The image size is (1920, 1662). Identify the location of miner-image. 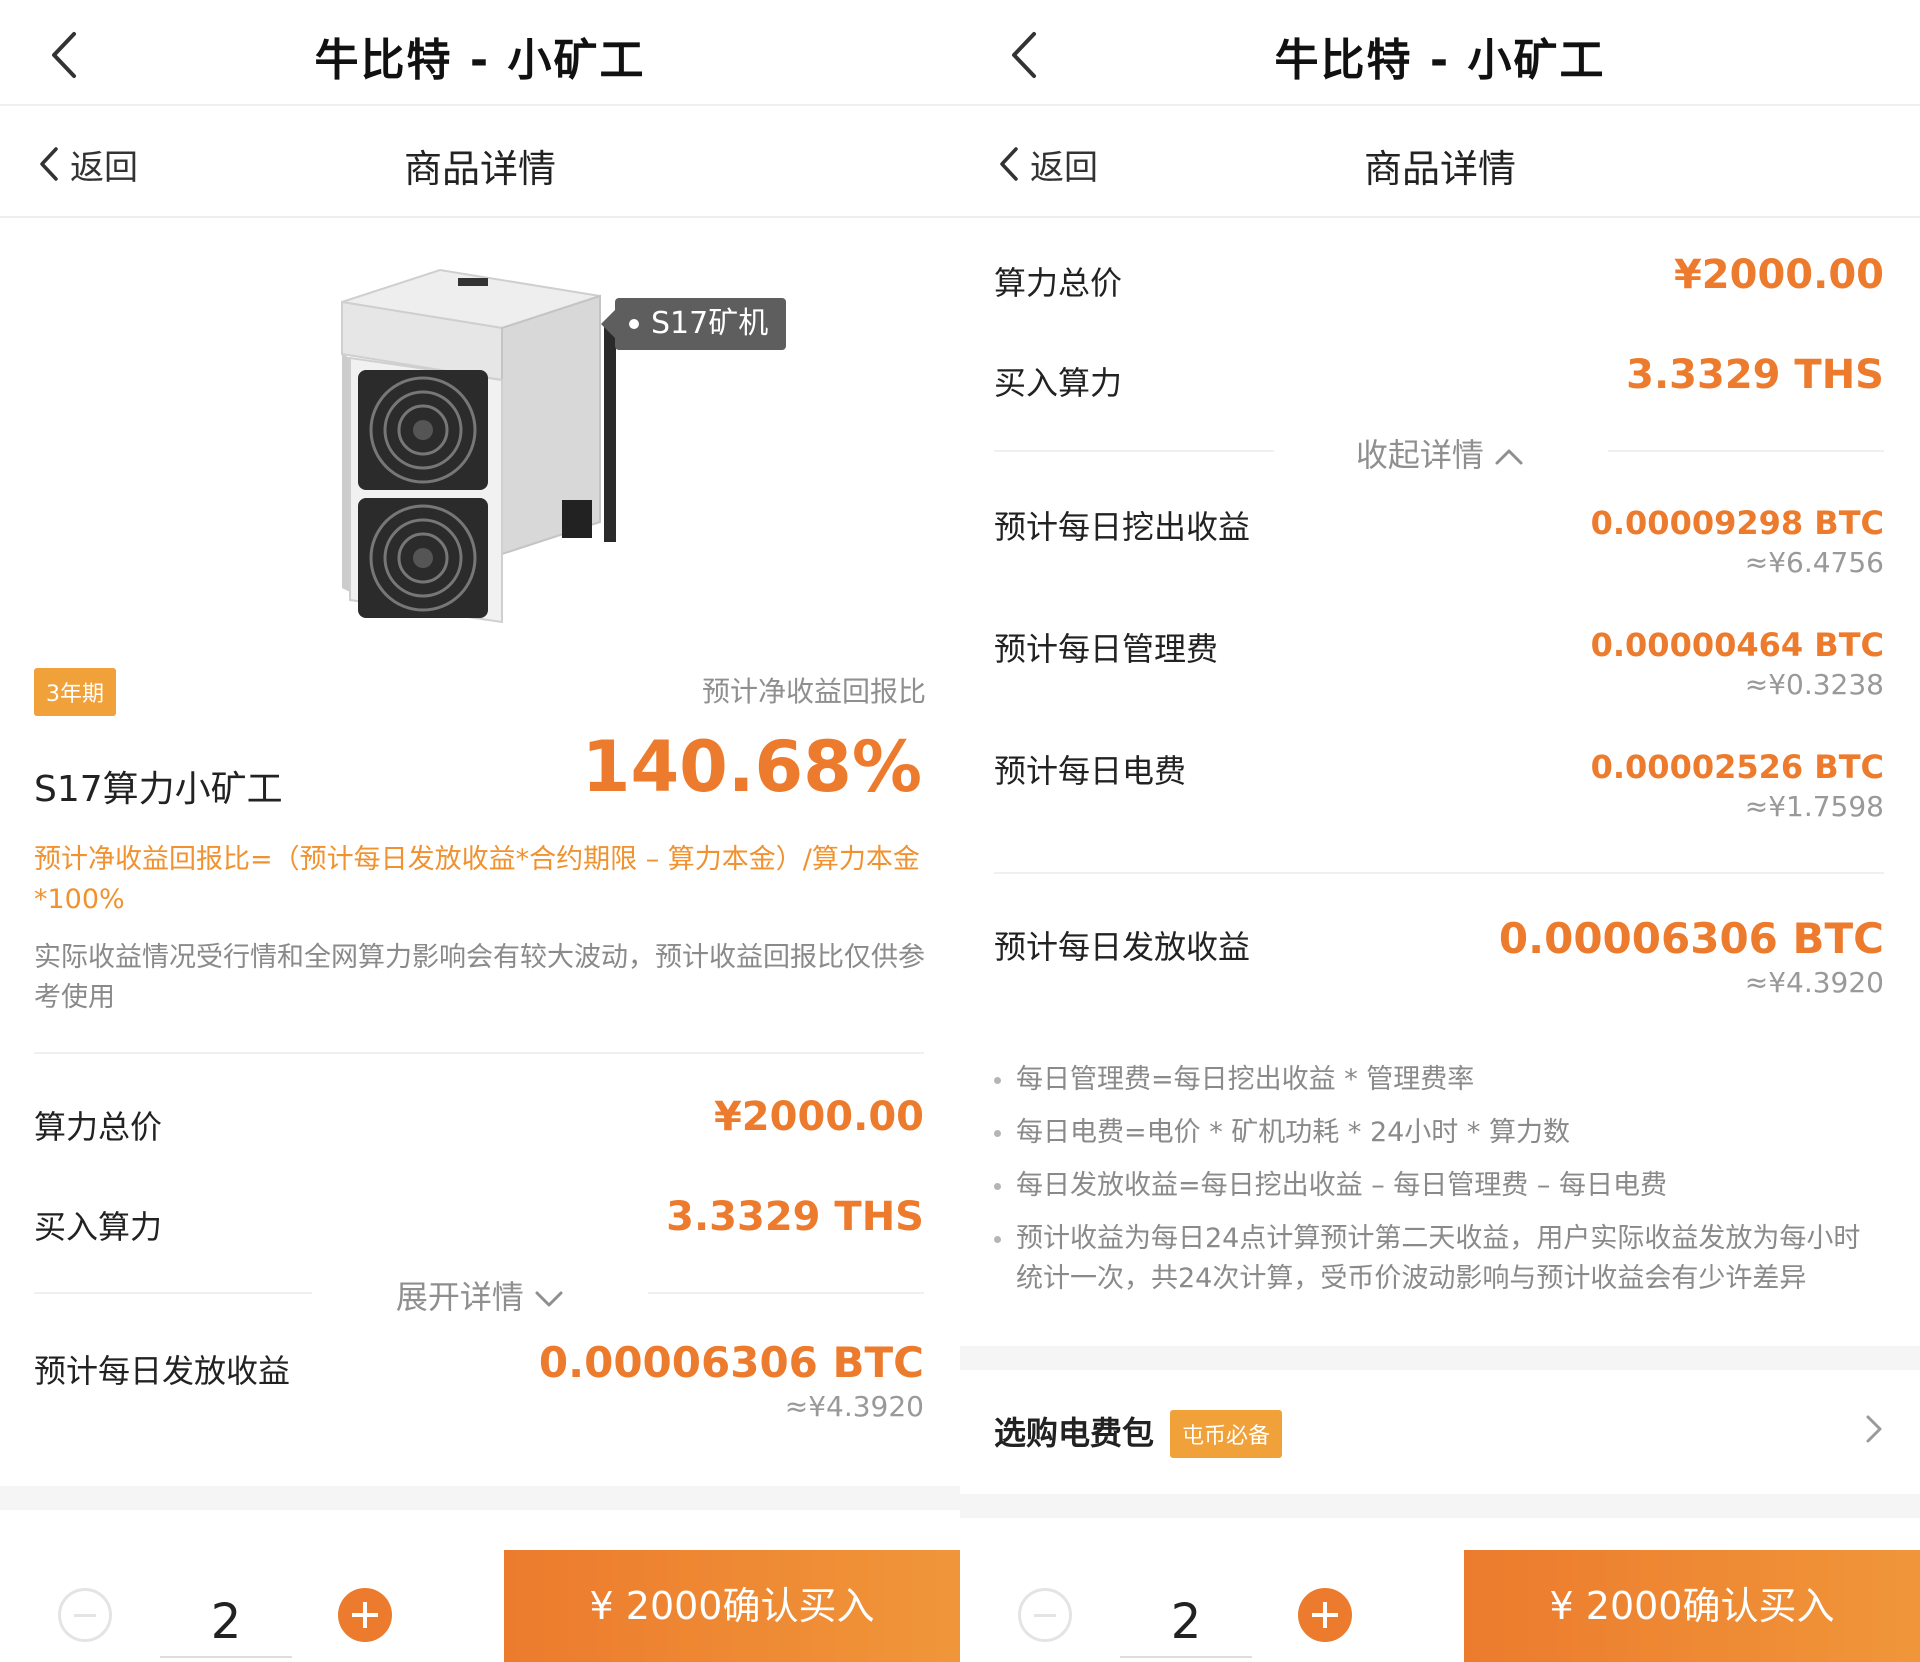
(478, 446).